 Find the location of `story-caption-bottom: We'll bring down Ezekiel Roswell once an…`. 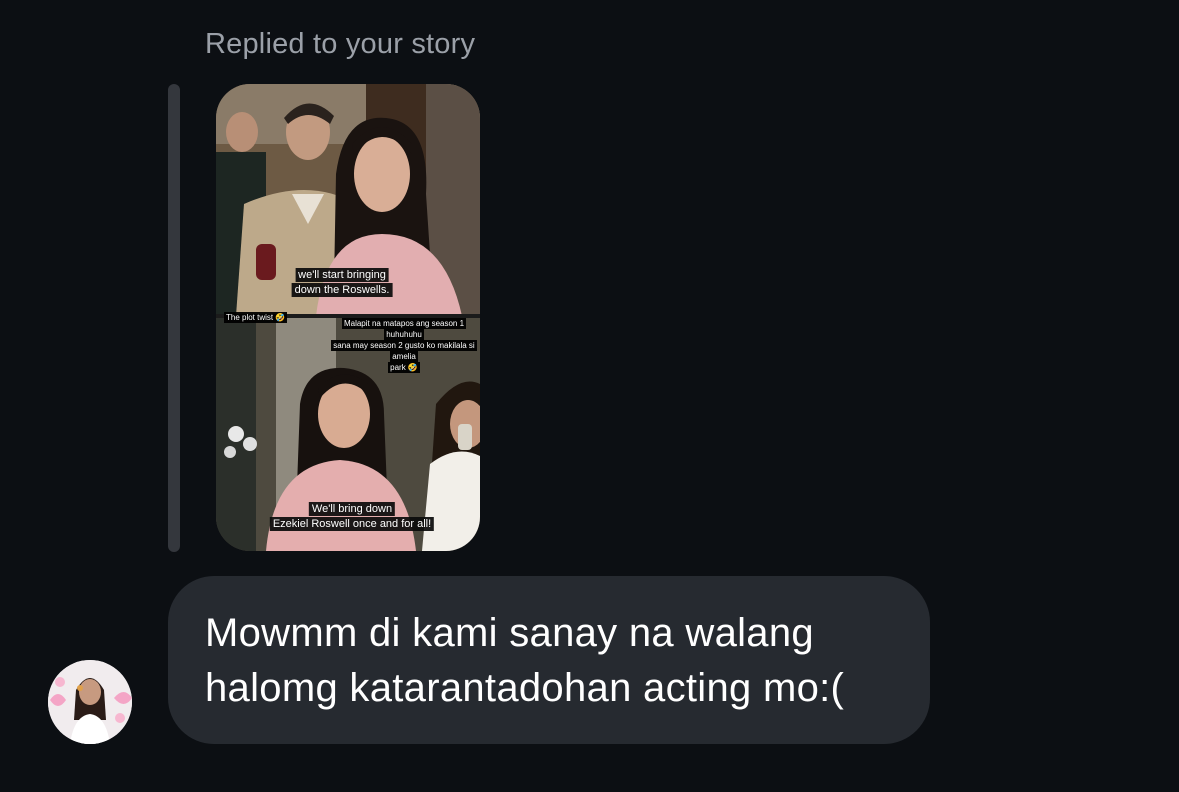

story-caption-bottom: We'll bring down Ezekiel Roswell once an… is located at coordinates (352, 517).